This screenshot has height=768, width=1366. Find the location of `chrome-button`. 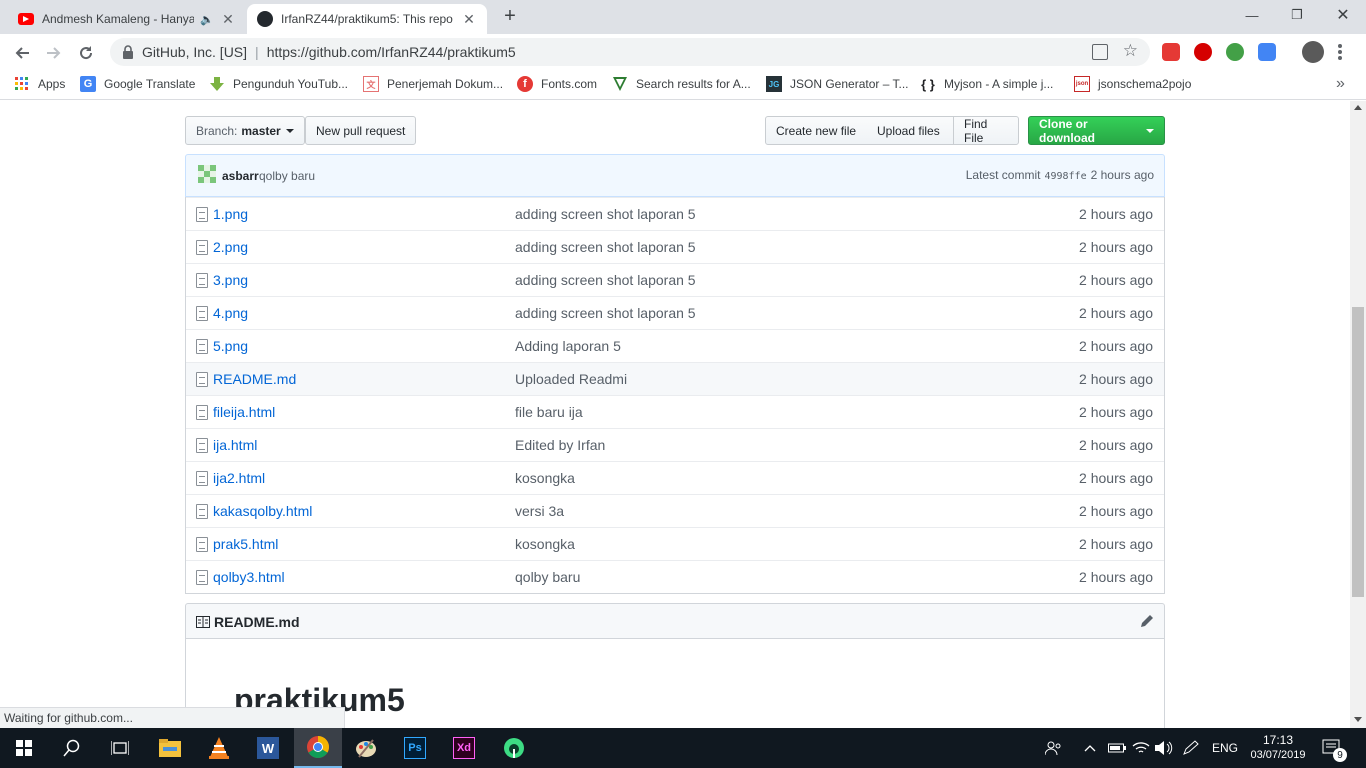

chrome-button is located at coordinates (318, 748).